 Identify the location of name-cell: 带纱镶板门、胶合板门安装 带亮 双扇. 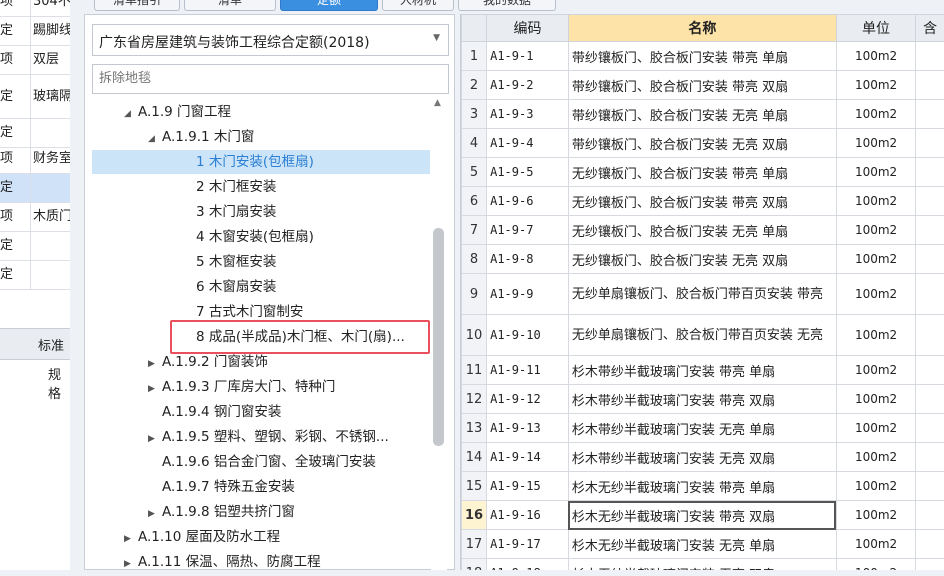
(702, 85).